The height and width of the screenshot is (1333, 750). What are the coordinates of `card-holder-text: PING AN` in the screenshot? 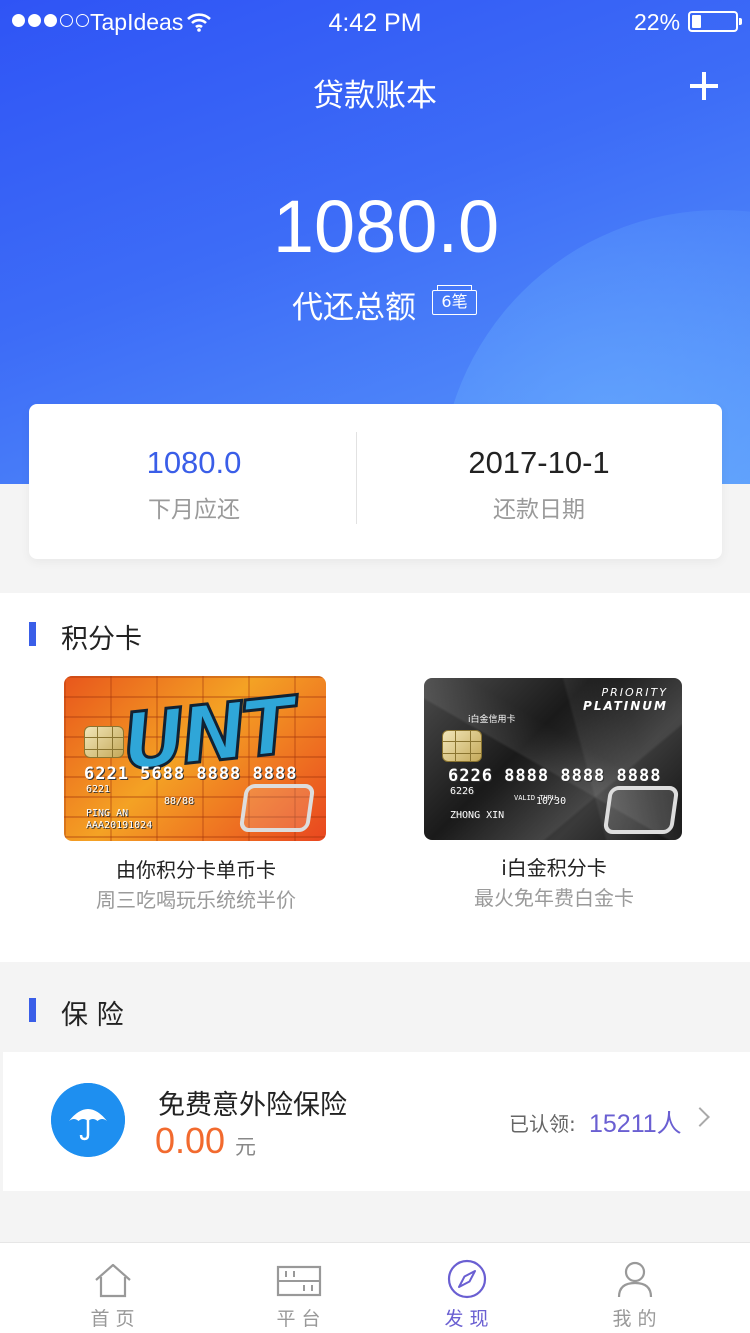 It's located at (107, 813).